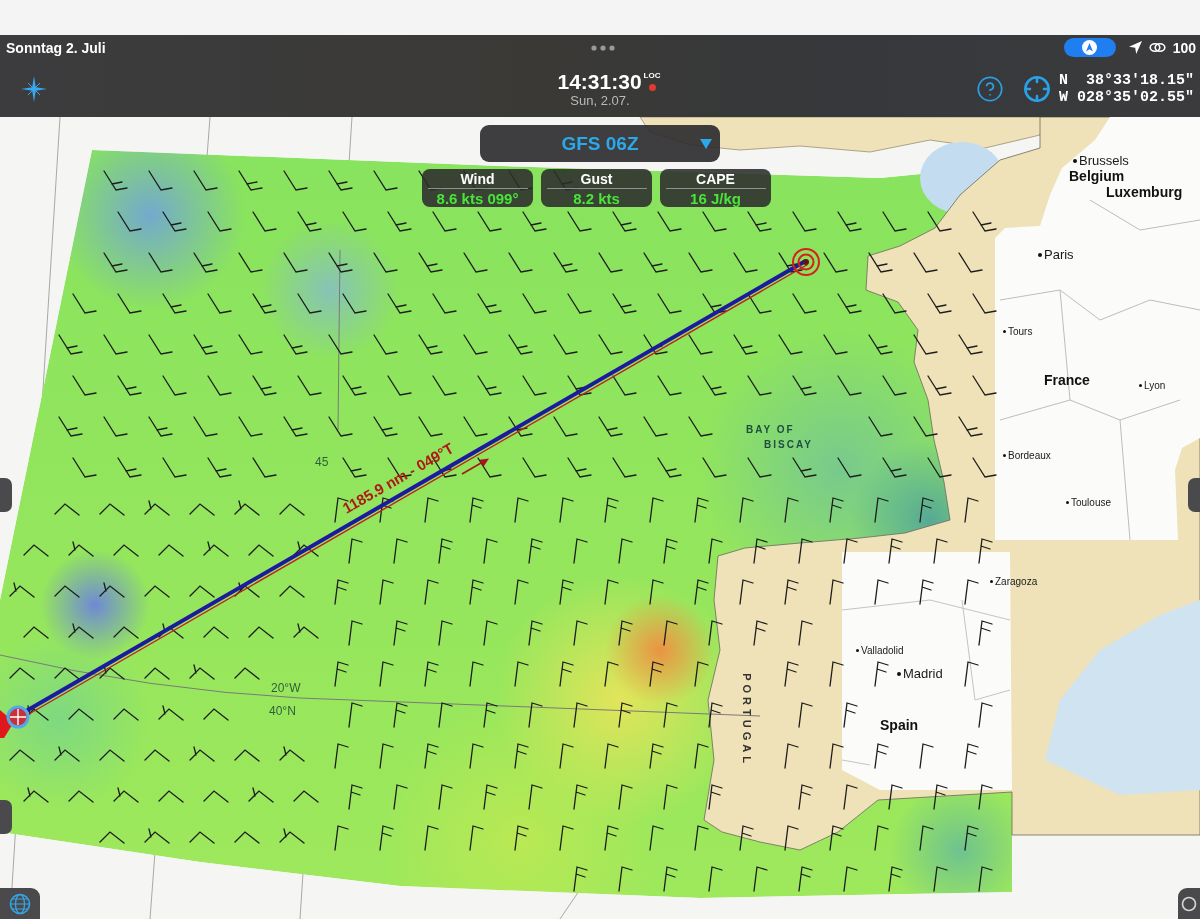 The height and width of the screenshot is (919, 1200). I want to click on city-label: Madrid, so click(923, 674).